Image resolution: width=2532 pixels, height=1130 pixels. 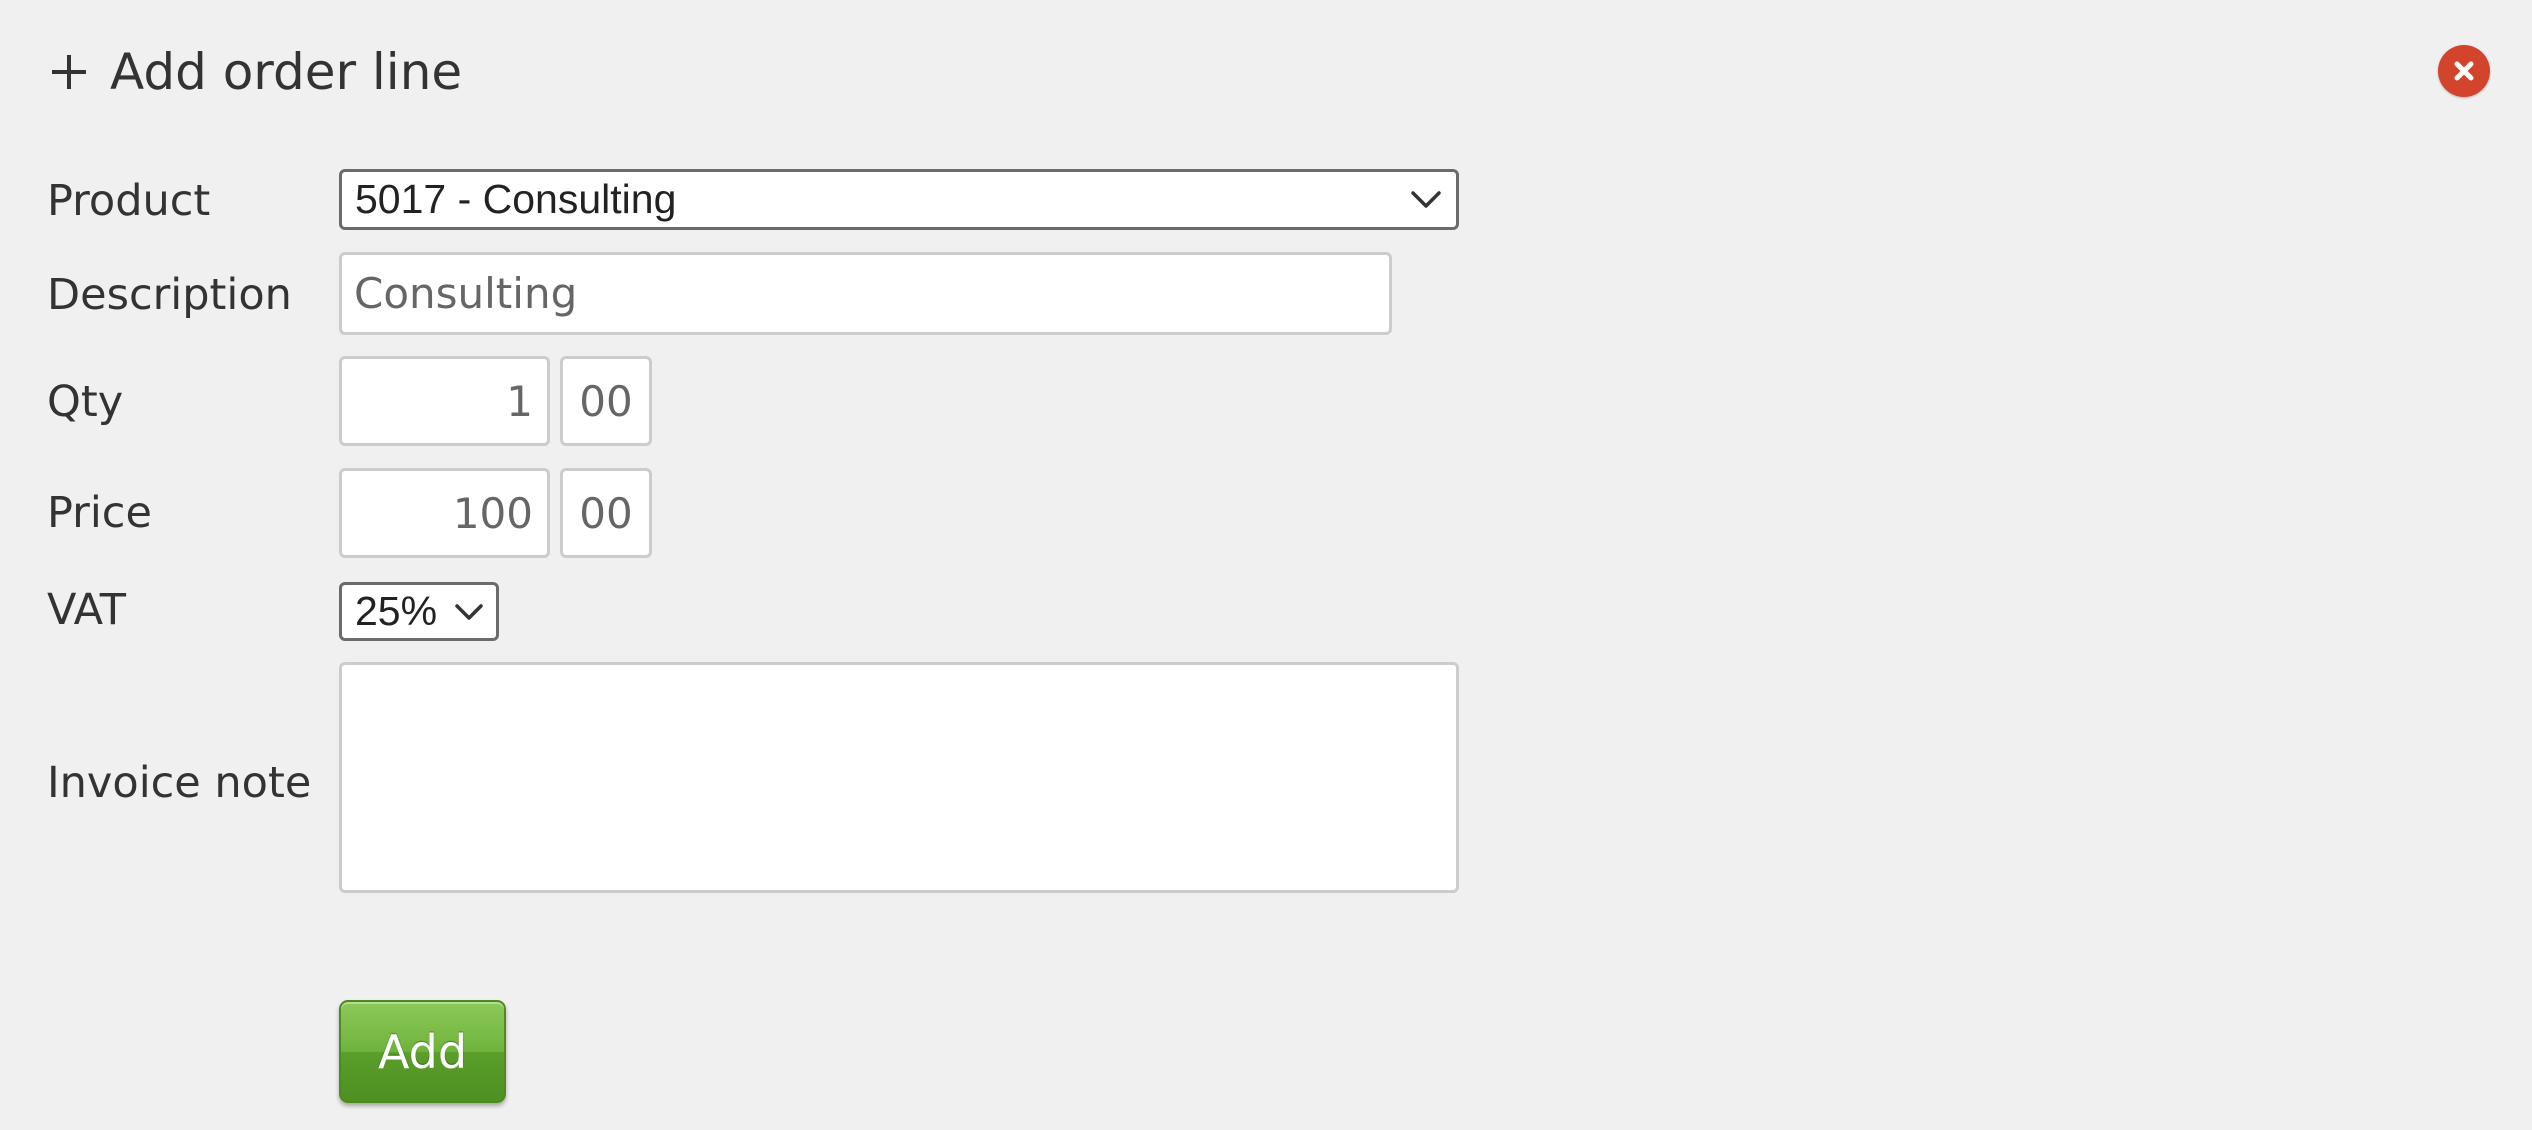 What do you see at coordinates (179, 783) in the screenshot?
I see `invoice-note-label: Invoice note` at bounding box center [179, 783].